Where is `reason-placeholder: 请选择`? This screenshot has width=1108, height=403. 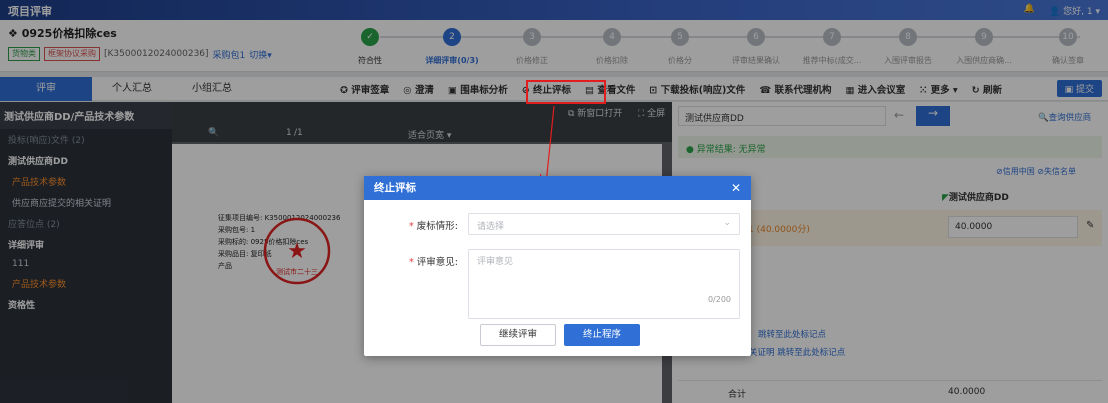 reason-placeholder: 请选择 is located at coordinates (491, 227).